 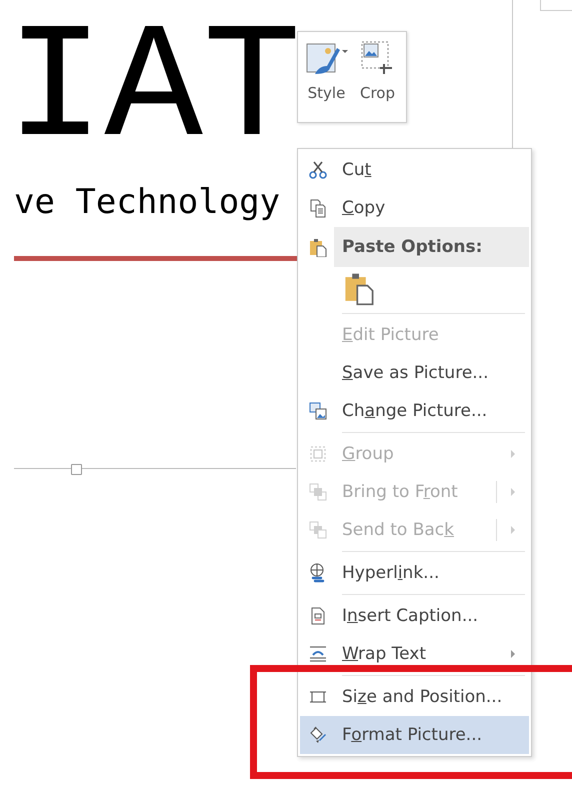 I want to click on copy-icon, so click(x=318, y=208).